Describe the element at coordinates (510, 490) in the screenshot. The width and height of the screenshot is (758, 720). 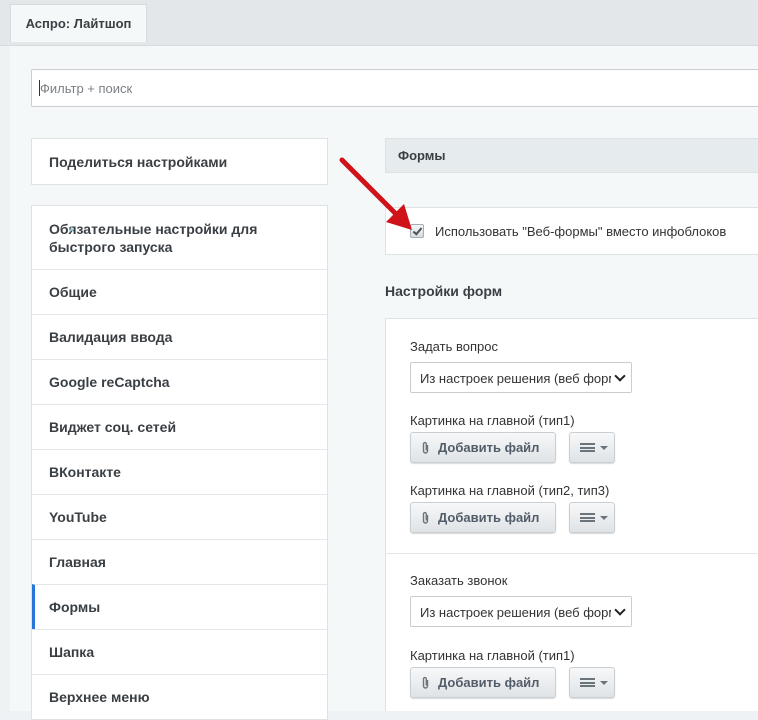
I see `image-type2-label: Картинка на главной (тип2, тип3)` at that location.